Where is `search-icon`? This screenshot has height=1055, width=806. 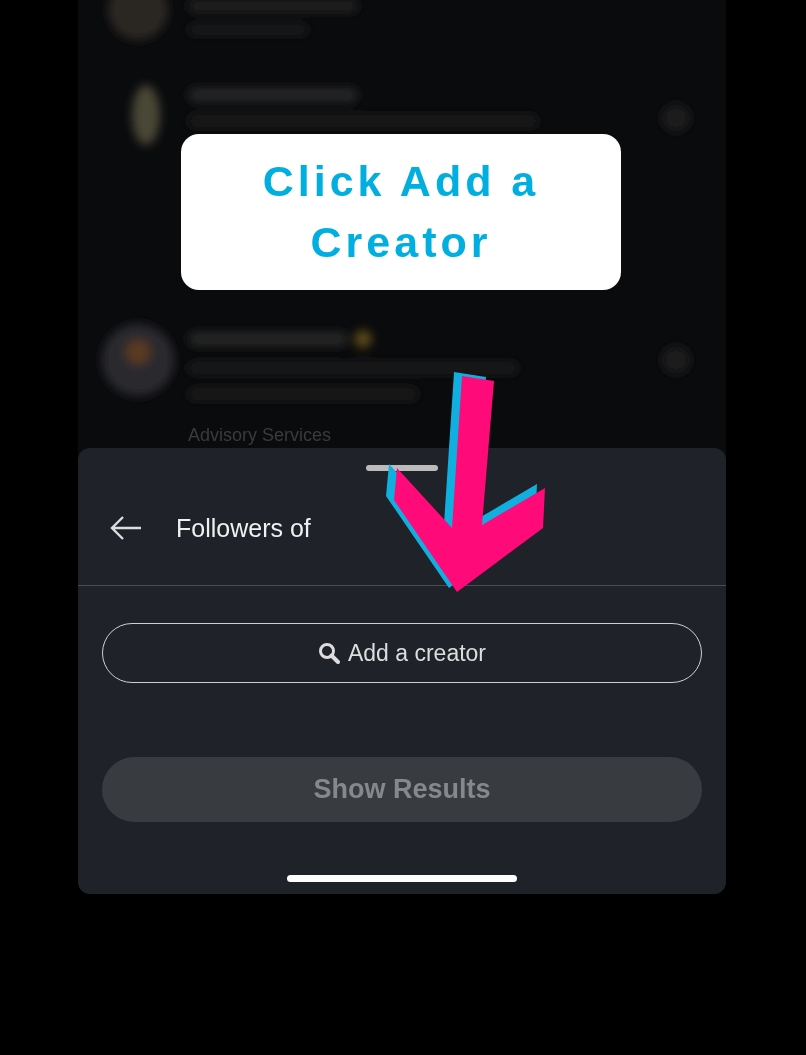 search-icon is located at coordinates (328, 653).